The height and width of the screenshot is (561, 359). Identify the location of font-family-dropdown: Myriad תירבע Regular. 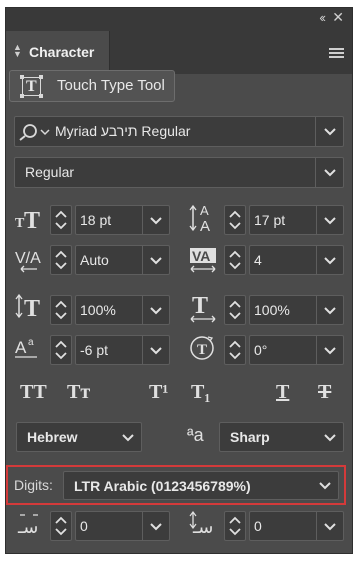
(179, 131).